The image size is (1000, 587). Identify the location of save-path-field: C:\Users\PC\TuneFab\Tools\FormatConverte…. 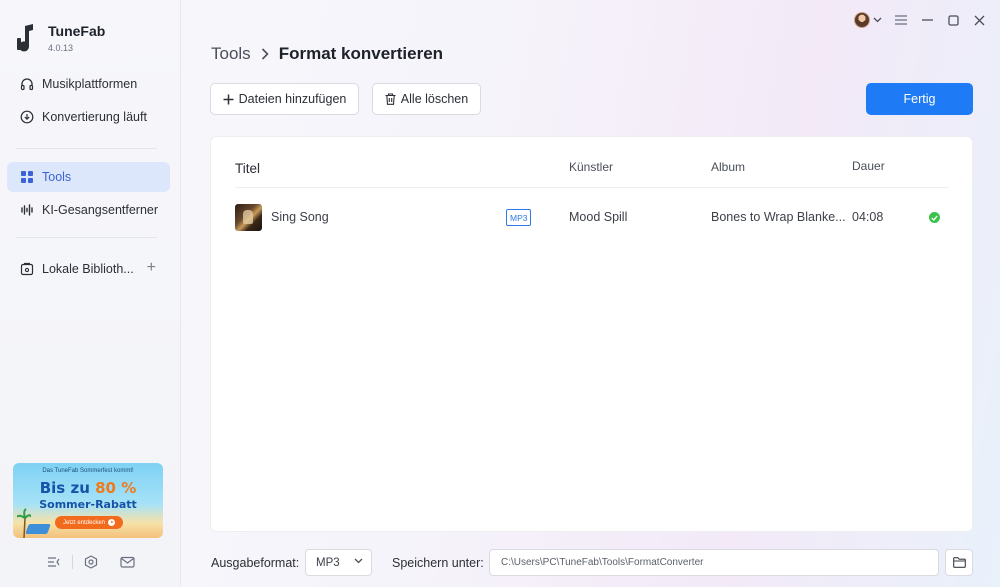
(714, 562).